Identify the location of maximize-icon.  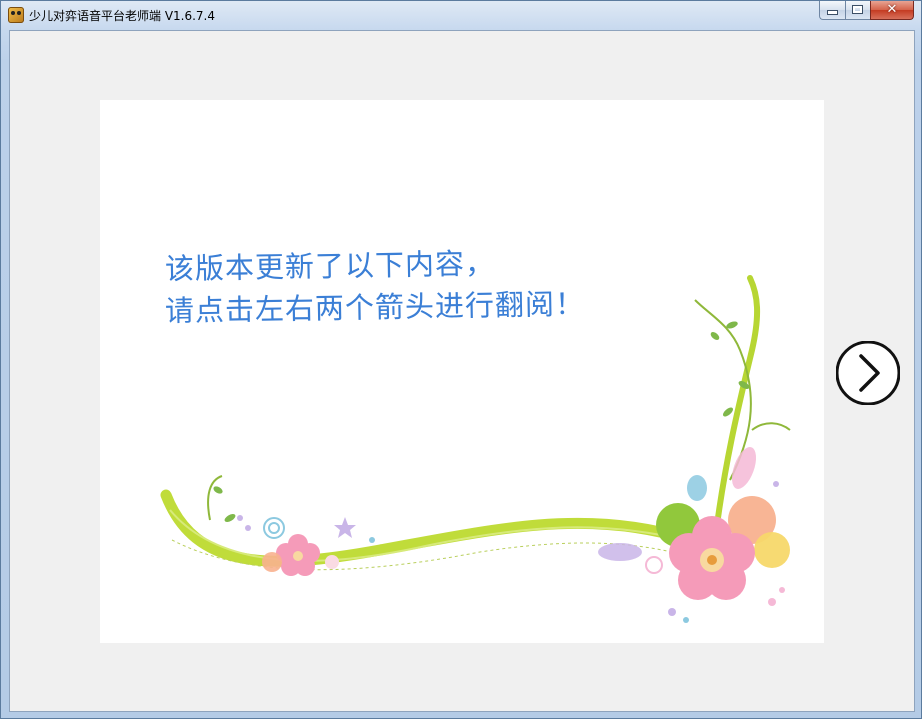
(857, 9).